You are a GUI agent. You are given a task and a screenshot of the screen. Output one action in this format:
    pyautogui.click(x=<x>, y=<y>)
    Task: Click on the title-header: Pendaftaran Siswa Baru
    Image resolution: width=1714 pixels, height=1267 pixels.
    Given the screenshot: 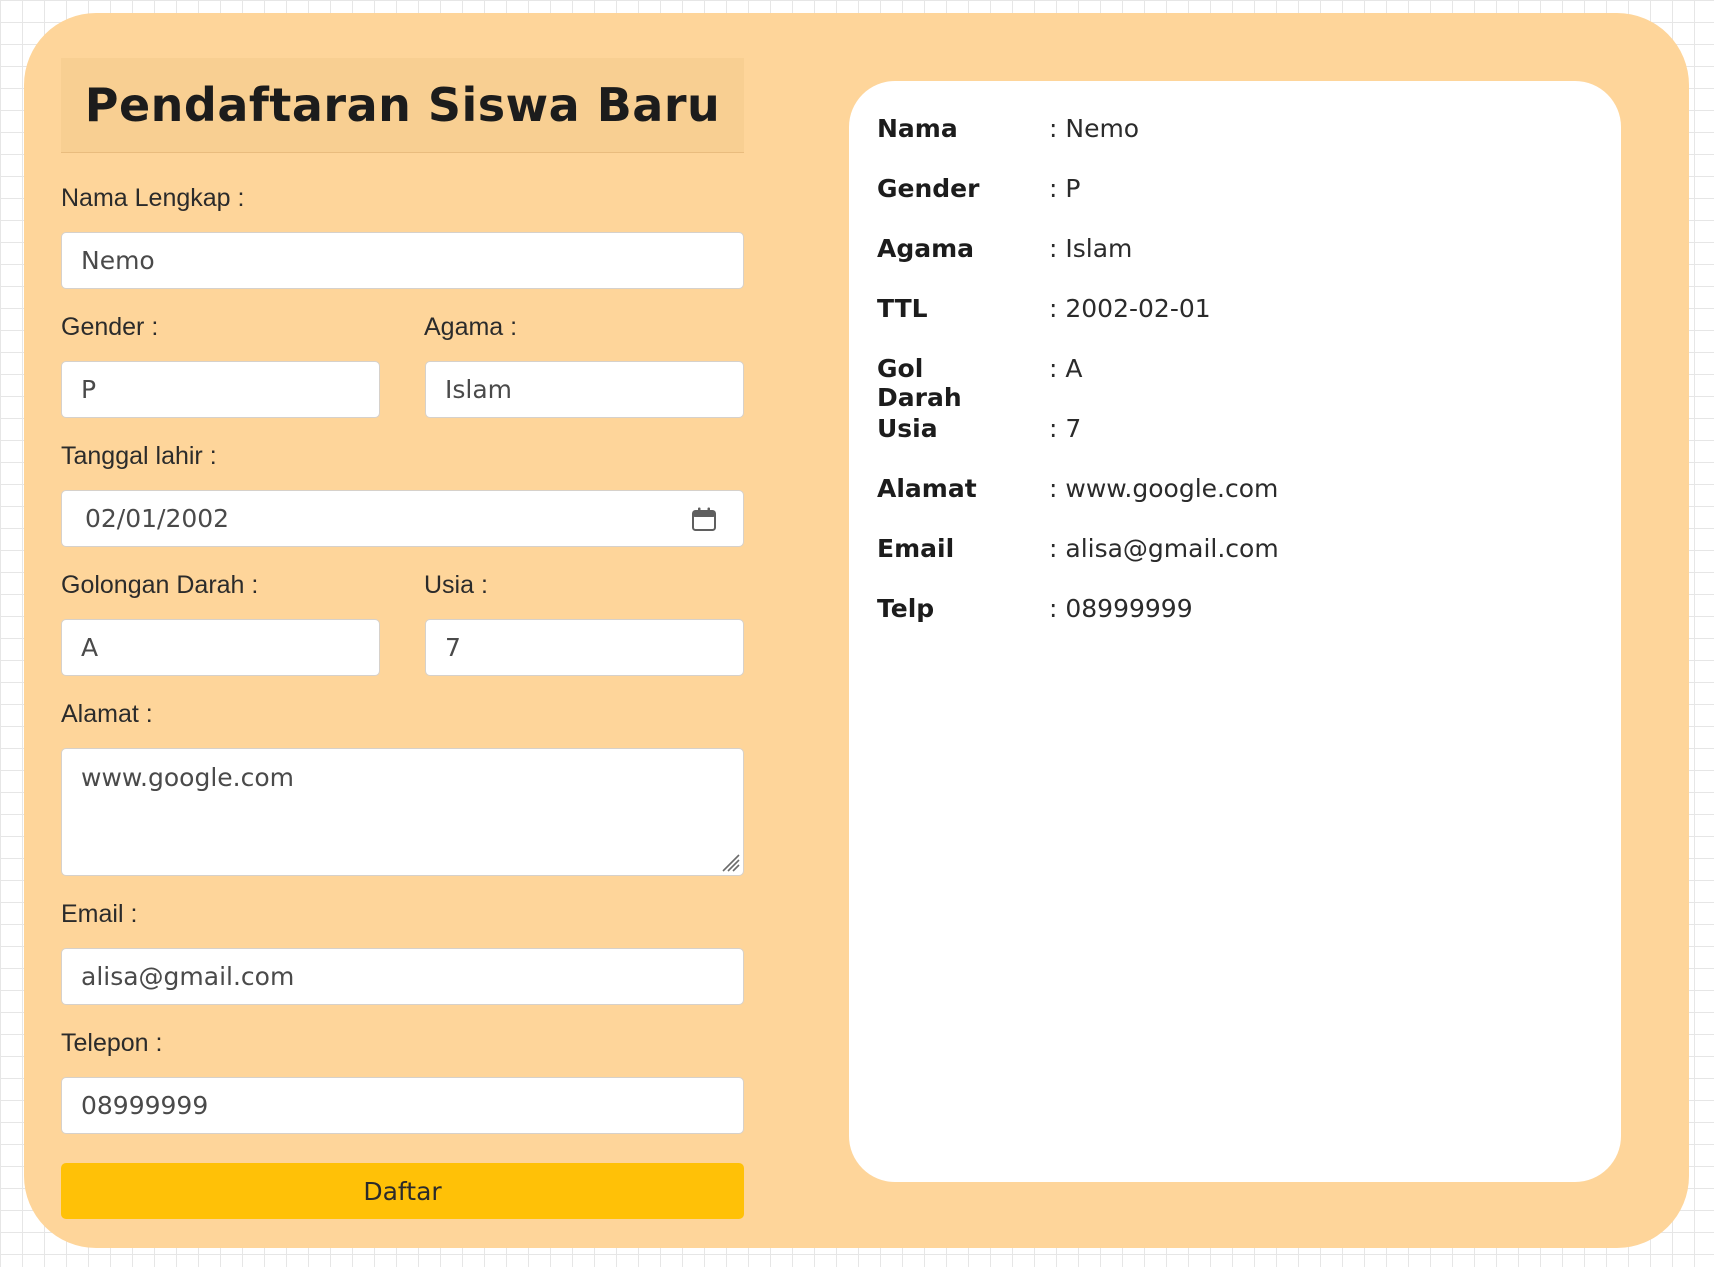 What is the action you would take?
    pyautogui.click(x=402, y=105)
    